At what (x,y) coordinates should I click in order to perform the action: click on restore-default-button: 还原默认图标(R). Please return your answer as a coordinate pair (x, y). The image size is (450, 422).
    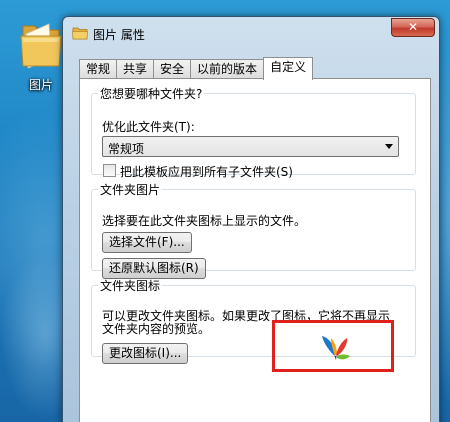
    Looking at the image, I should click on (154, 268).